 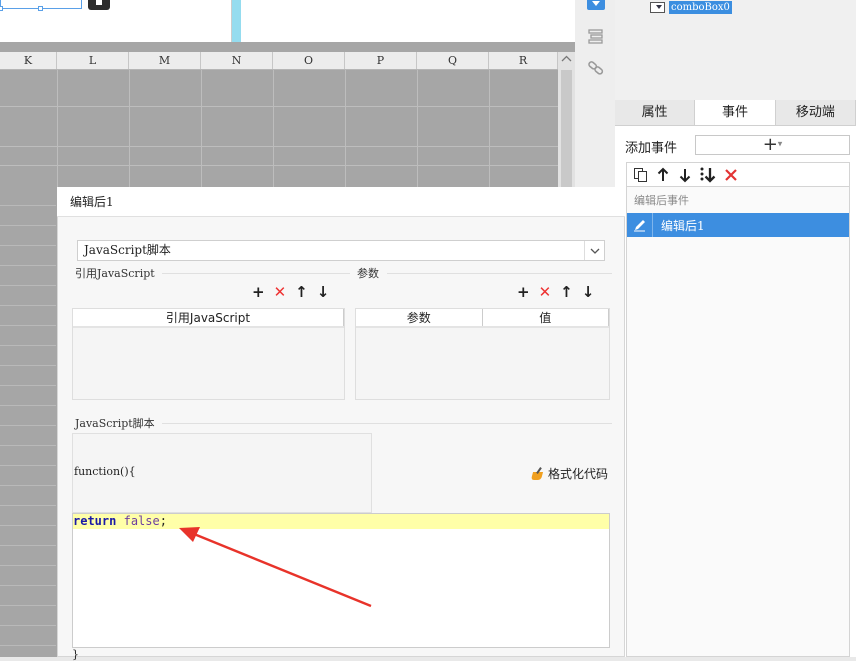 What do you see at coordinates (341, 250) in the screenshot?
I see `script-type-select: JavaScript脚本` at bounding box center [341, 250].